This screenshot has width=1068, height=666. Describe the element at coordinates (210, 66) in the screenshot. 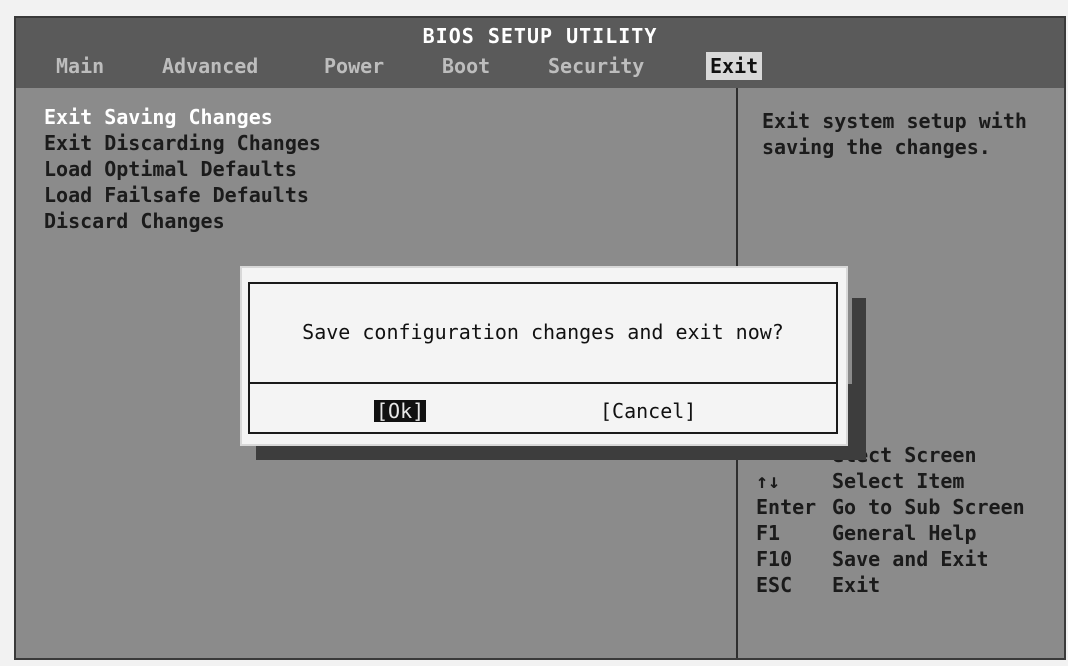

I see `tab-advanced: Advanced` at that location.